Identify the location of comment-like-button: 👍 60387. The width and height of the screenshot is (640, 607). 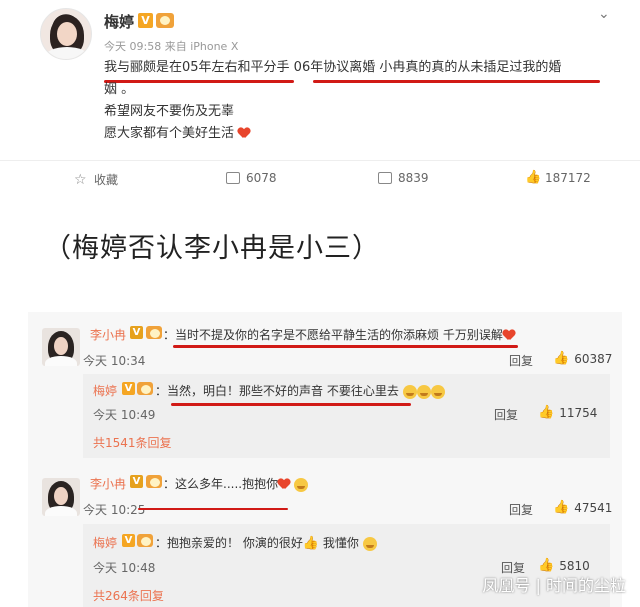
(583, 359).